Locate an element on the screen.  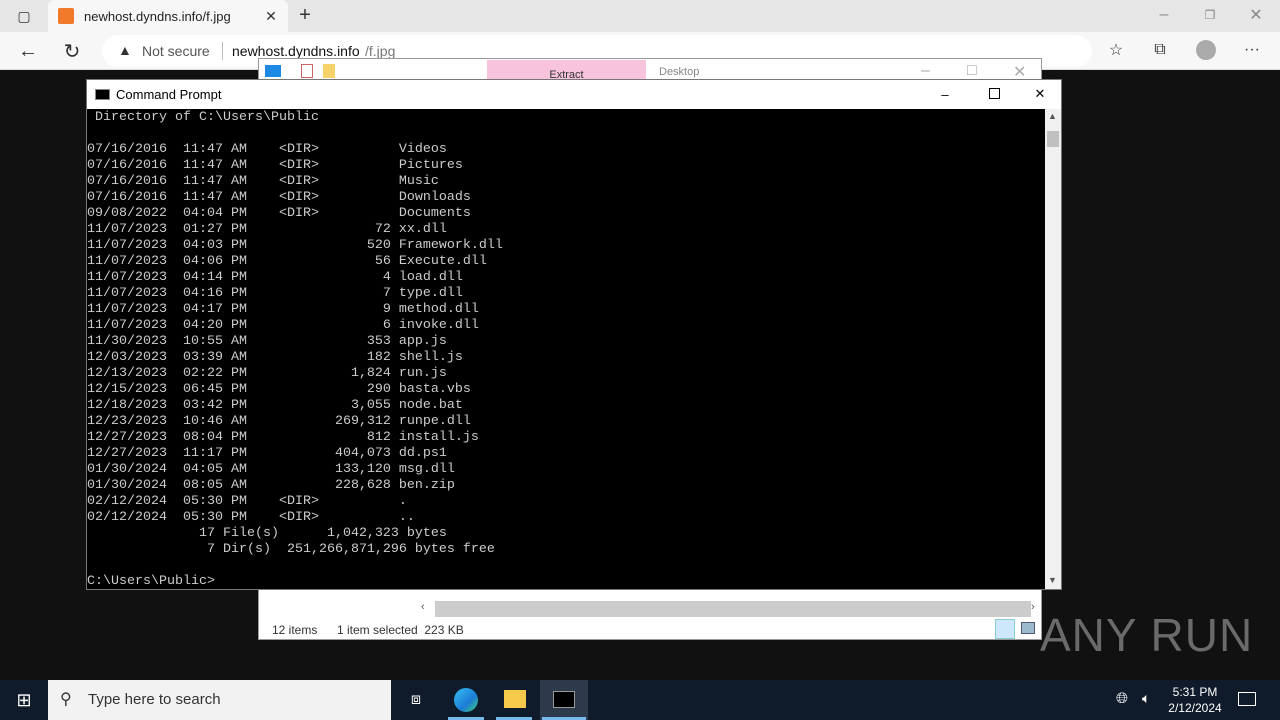
divider is located at coordinates (222, 51).